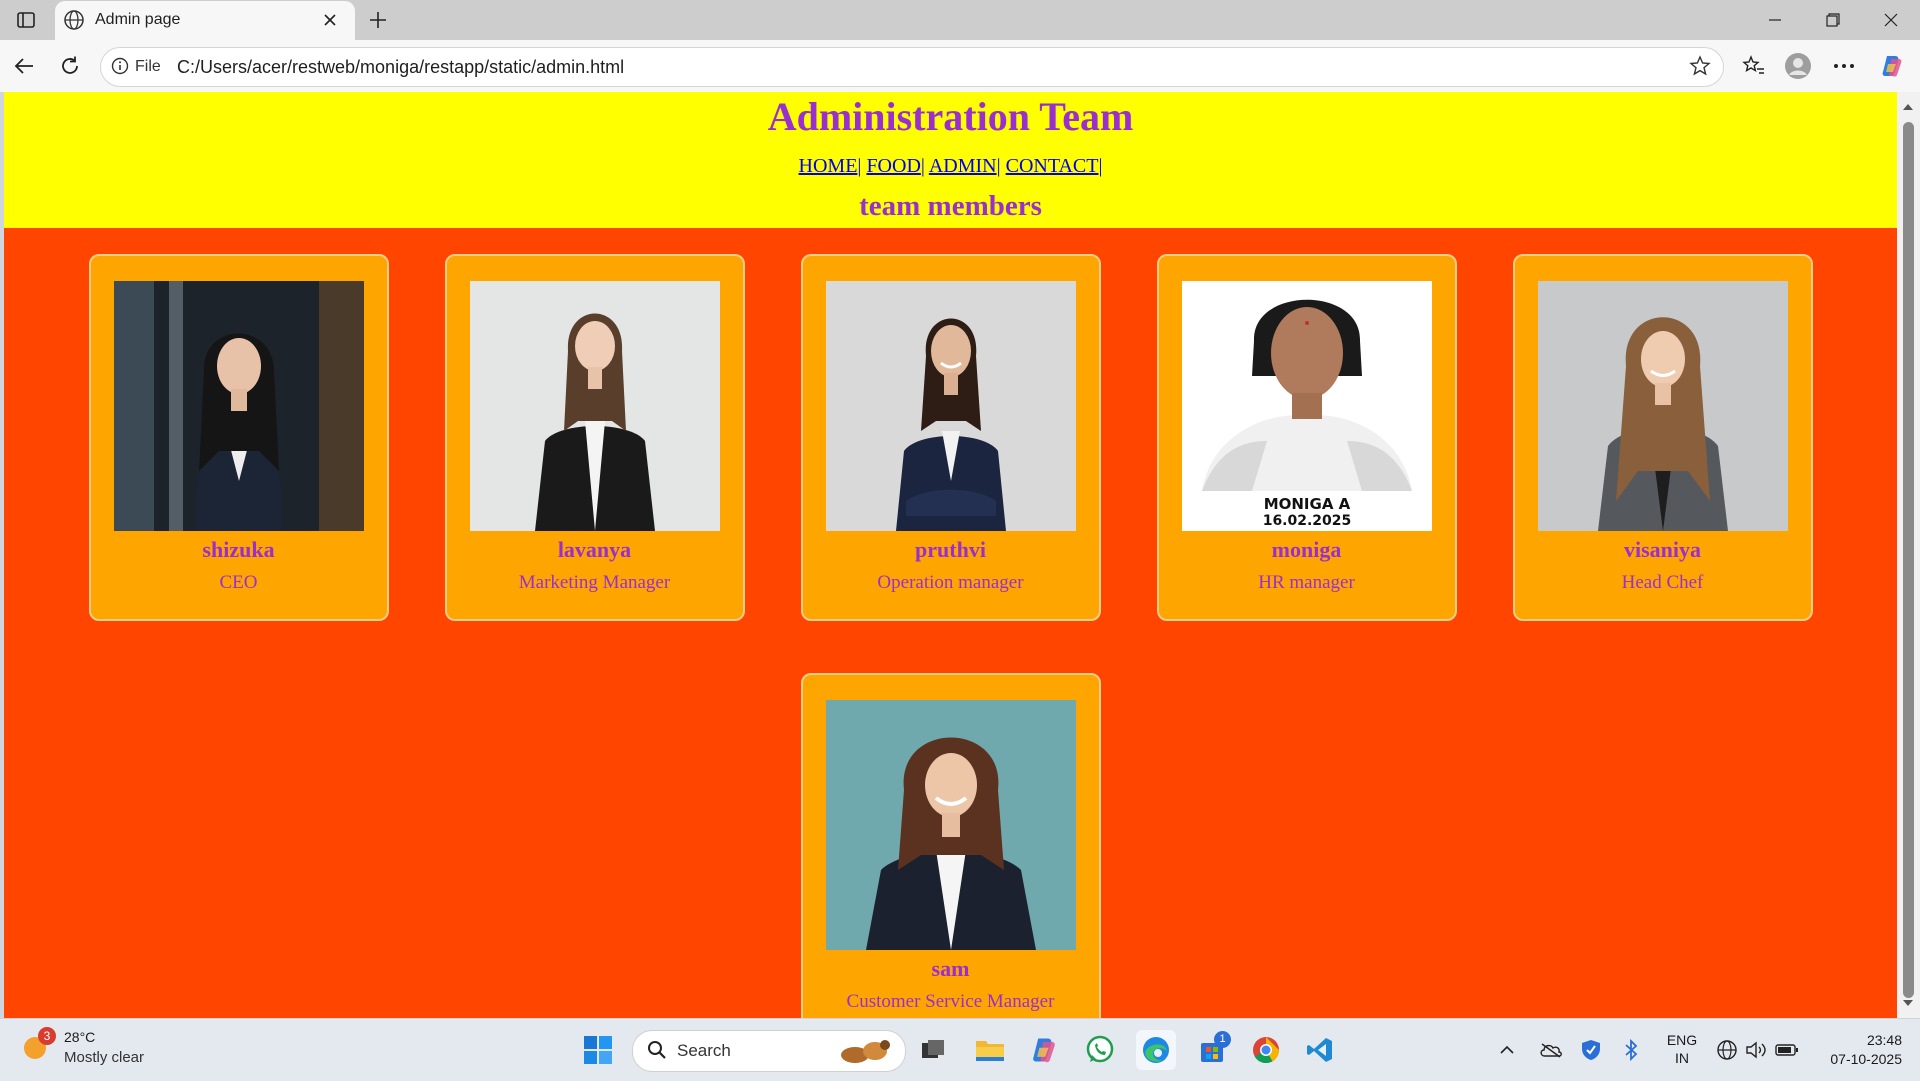 Image resolution: width=1920 pixels, height=1081 pixels. What do you see at coordinates (657, 1052) in the screenshot?
I see `search-icon` at bounding box center [657, 1052].